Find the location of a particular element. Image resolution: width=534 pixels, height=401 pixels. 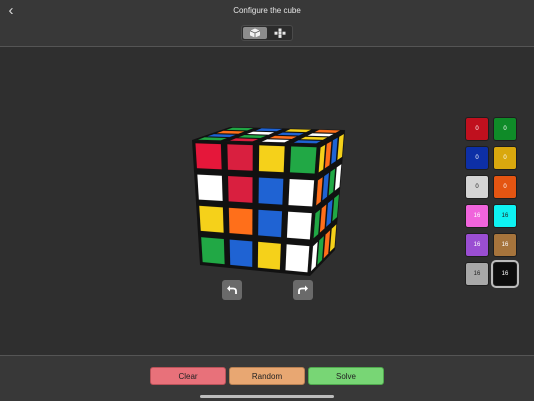

rotate-right-button is located at coordinates (303, 290).